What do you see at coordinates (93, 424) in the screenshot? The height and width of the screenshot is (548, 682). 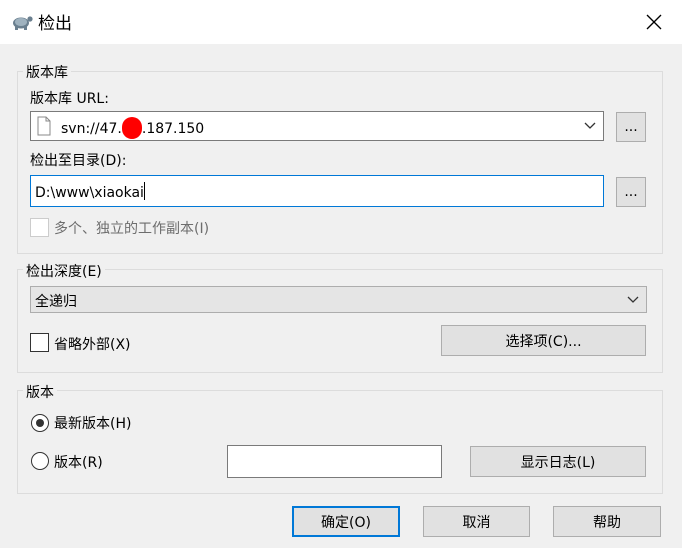 I see `head-revision-label: 最新版本(H)` at bounding box center [93, 424].